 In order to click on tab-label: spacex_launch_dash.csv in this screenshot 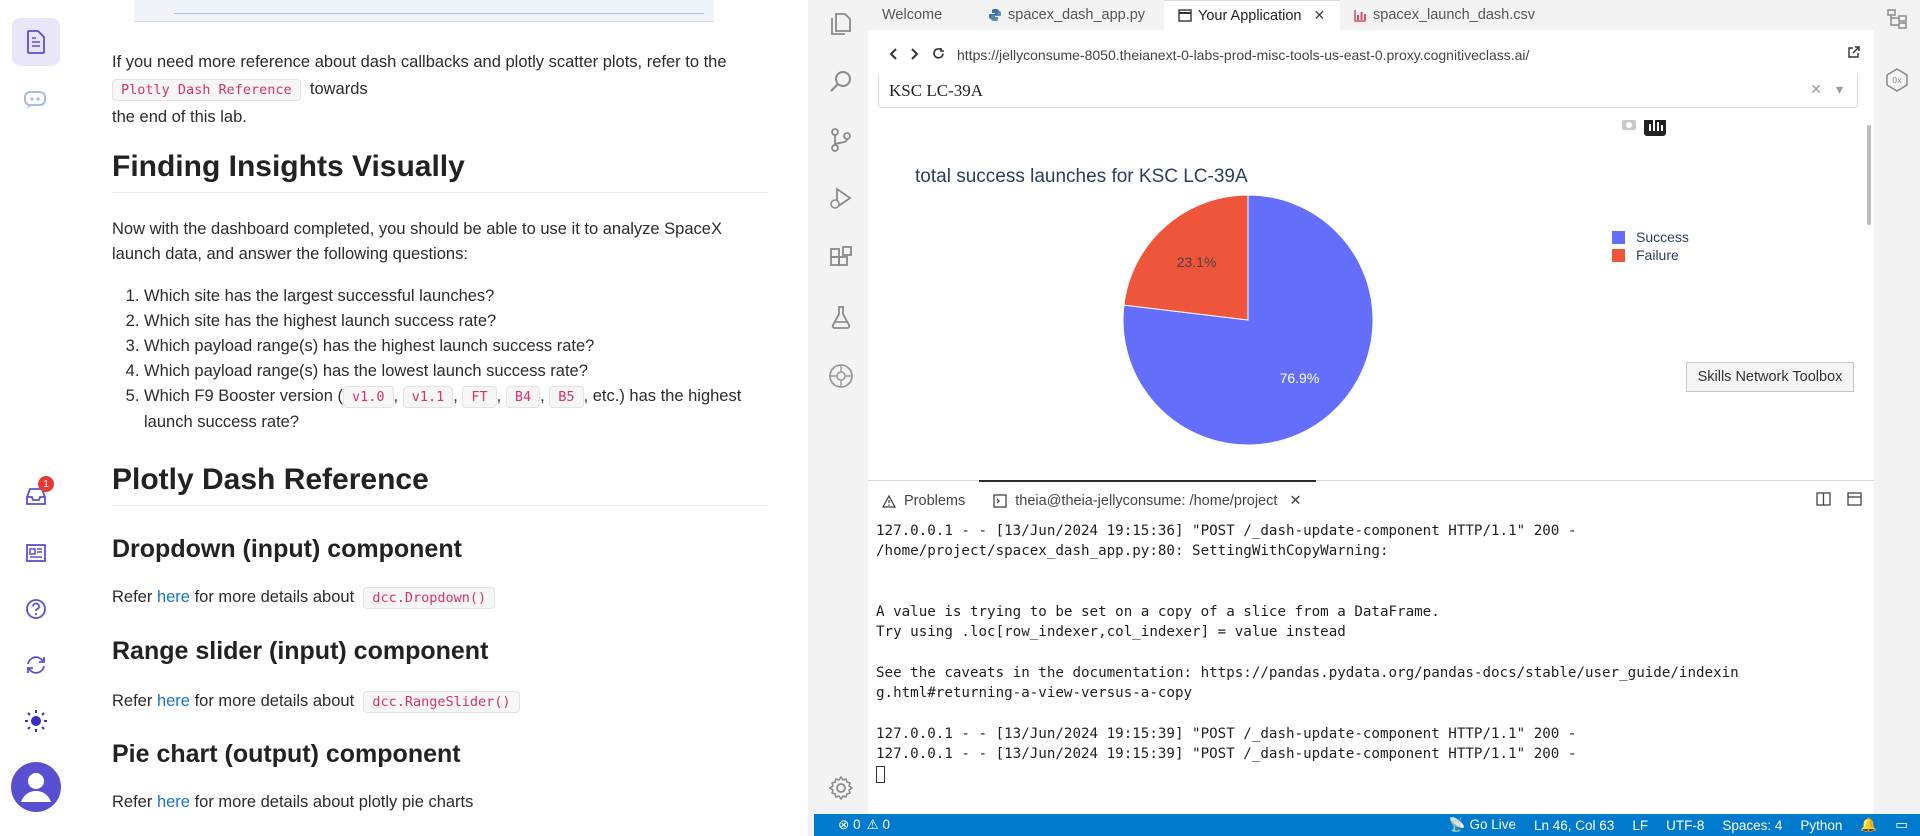, I will do `click(1454, 15)`.